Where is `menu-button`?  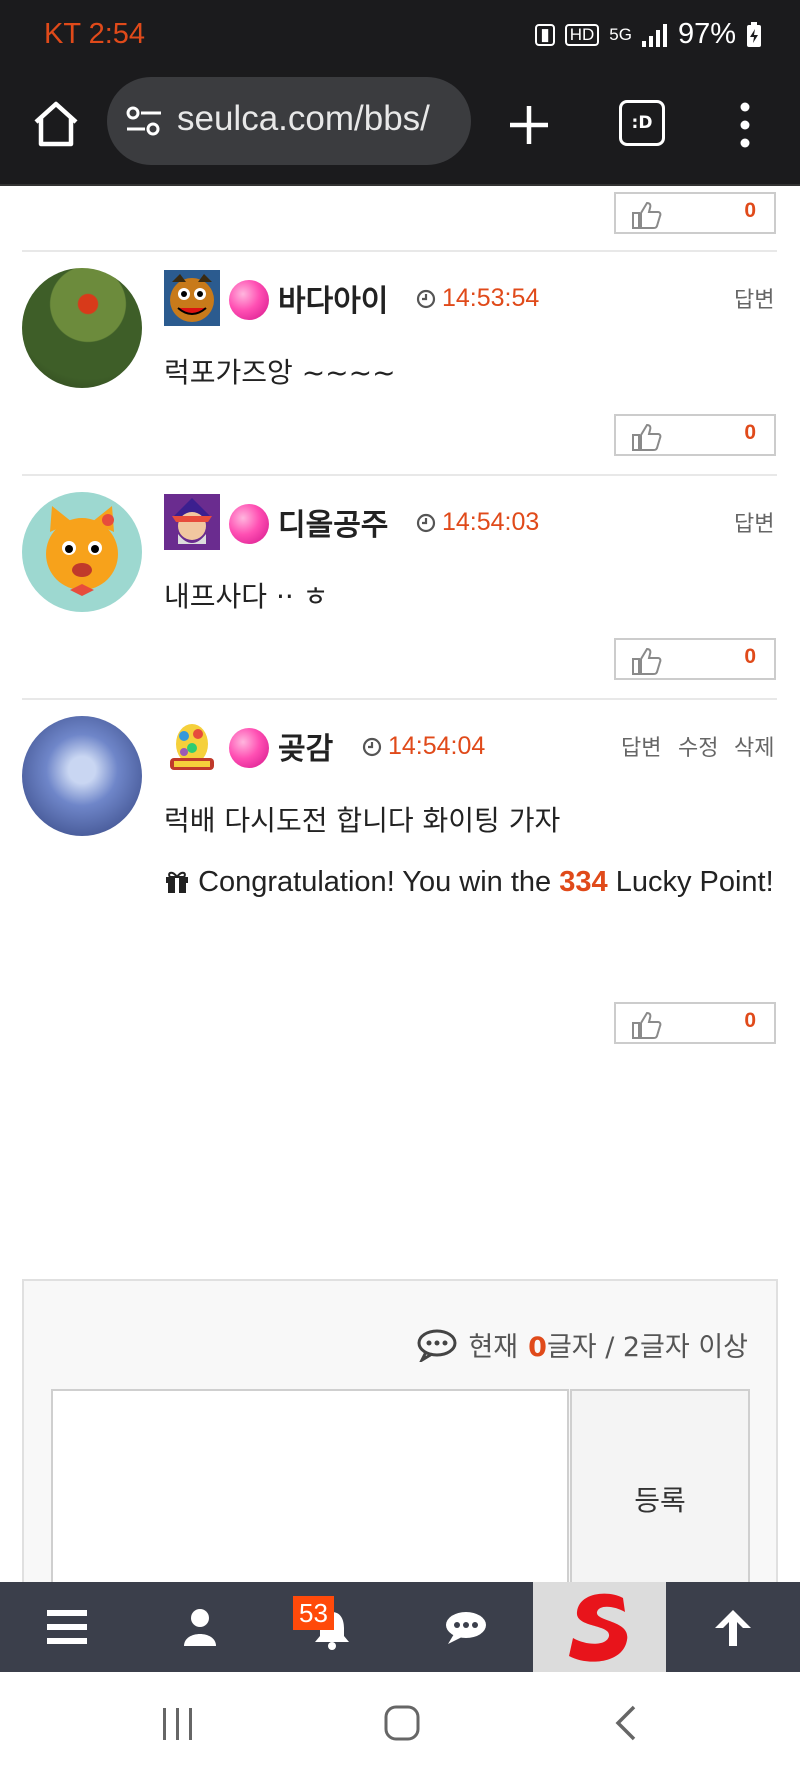 menu-button is located at coordinates (66, 1627).